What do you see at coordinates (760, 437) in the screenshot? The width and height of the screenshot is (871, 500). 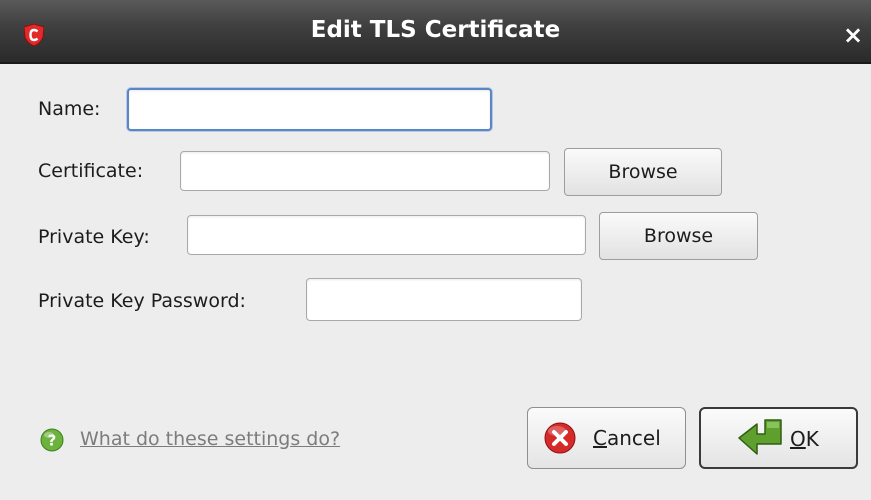 I see `green-return-arrow-icon` at bounding box center [760, 437].